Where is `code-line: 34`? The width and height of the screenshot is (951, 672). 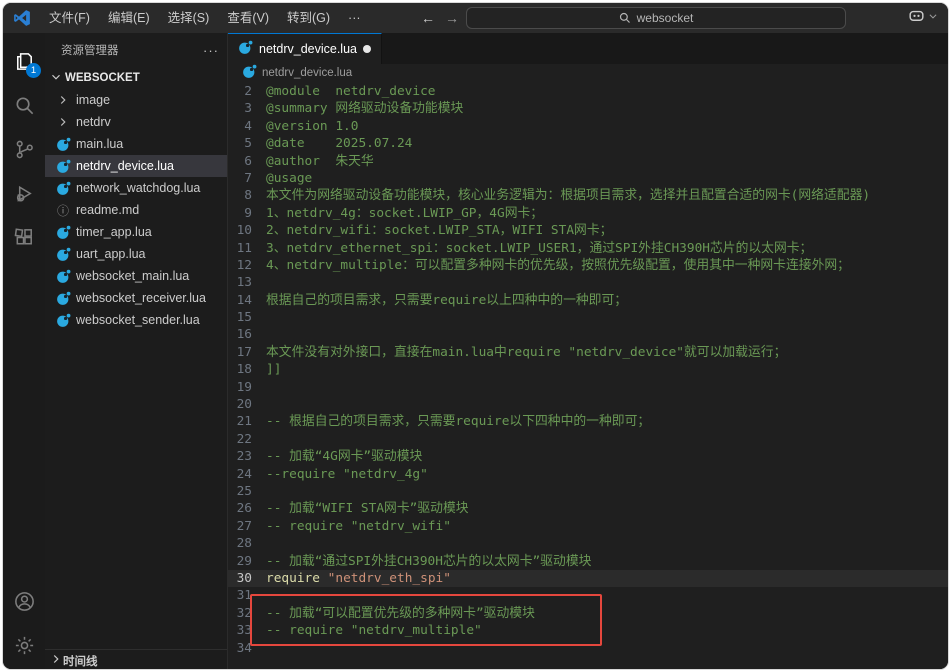 code-line: 34 is located at coordinates (588, 648).